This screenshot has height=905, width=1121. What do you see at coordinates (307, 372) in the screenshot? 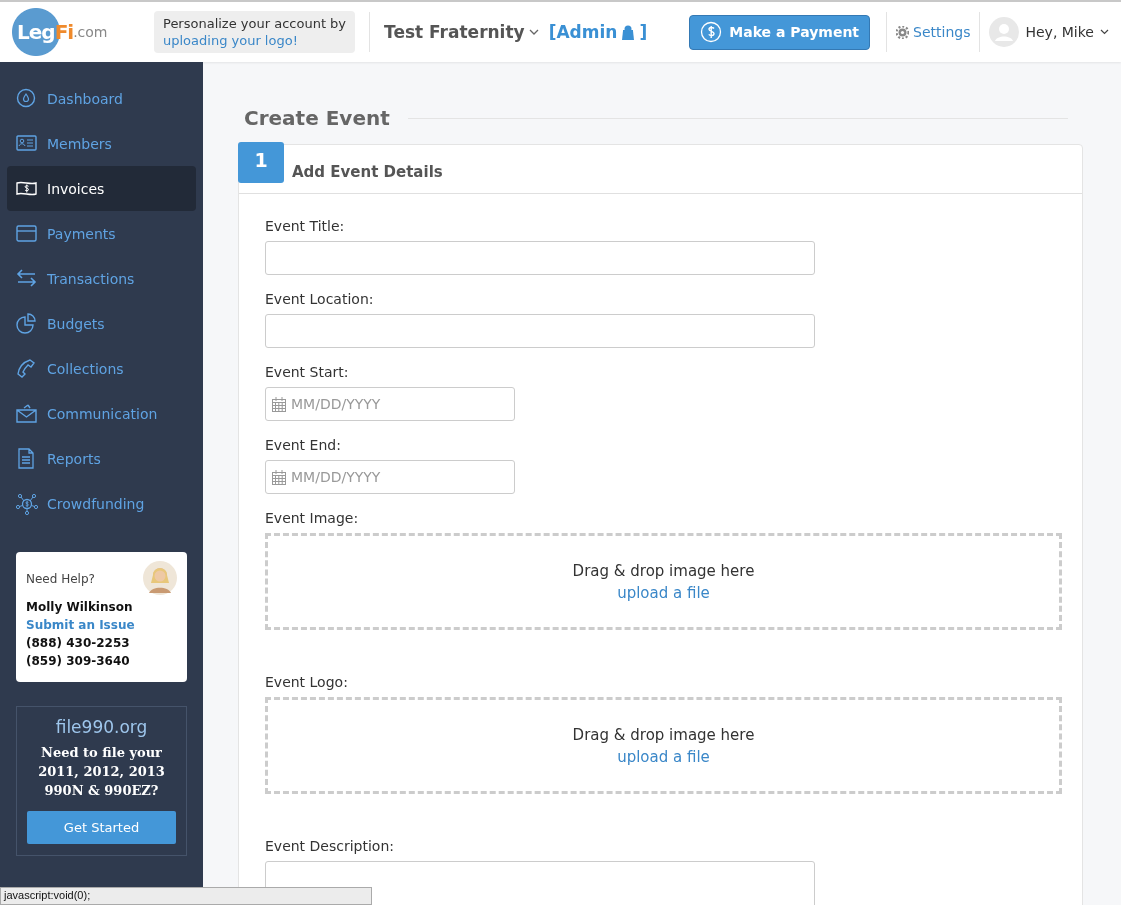
I see `field-label: Event Start:` at bounding box center [307, 372].